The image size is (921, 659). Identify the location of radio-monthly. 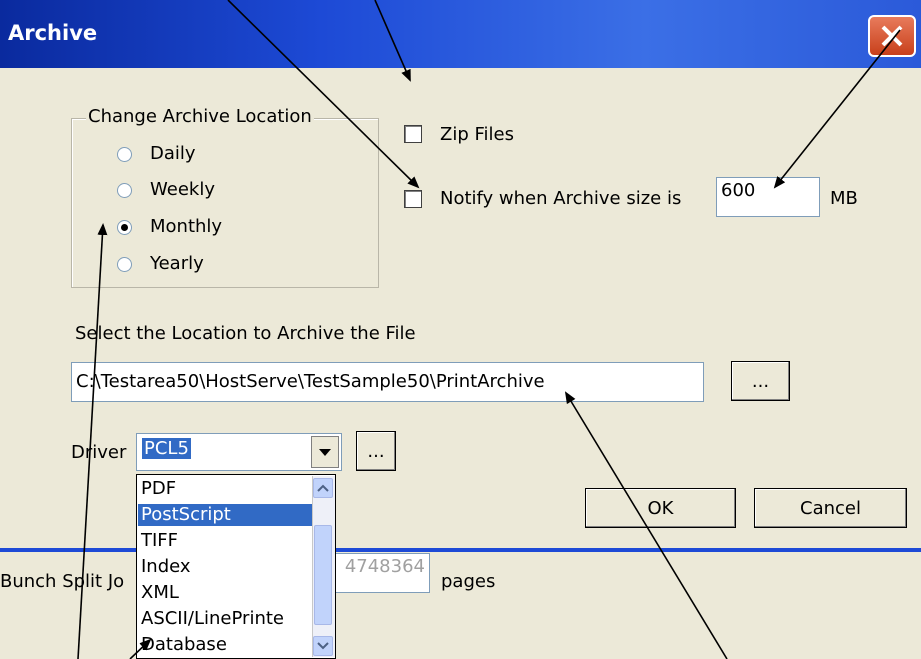
(124, 227).